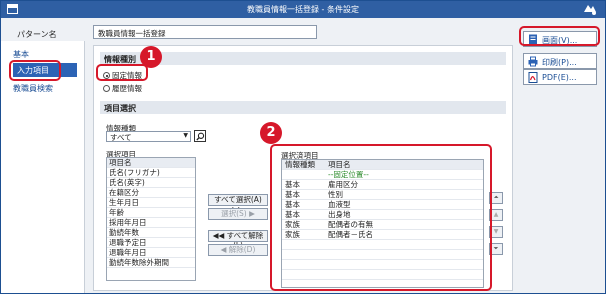 The height and width of the screenshot is (294, 606). I want to click on callout-badge-1: 1, so click(151, 57).